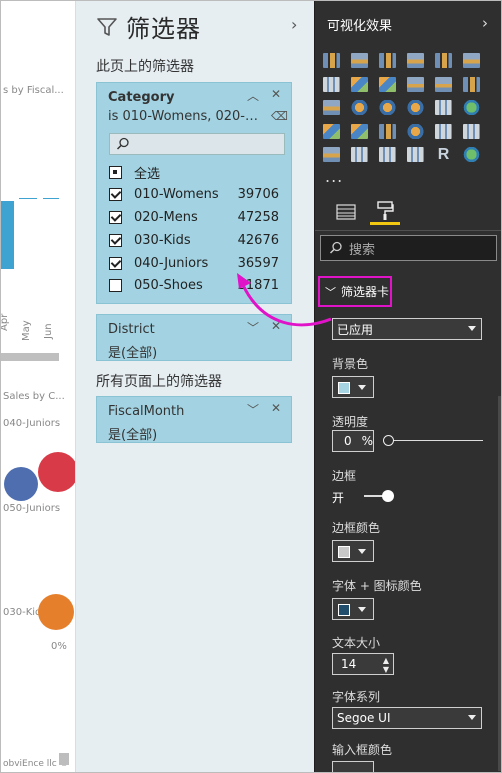 This screenshot has height=773, width=502. I want to click on checkbox-010-womens, so click(115, 194).